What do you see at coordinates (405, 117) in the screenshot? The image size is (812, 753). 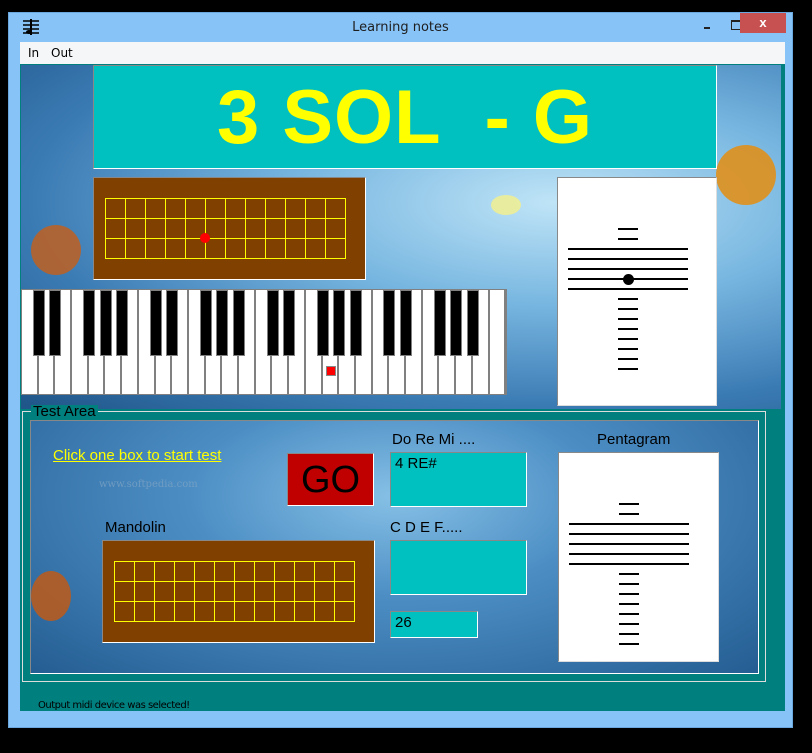 I see `current-note-display: 3 SOL - G` at bounding box center [405, 117].